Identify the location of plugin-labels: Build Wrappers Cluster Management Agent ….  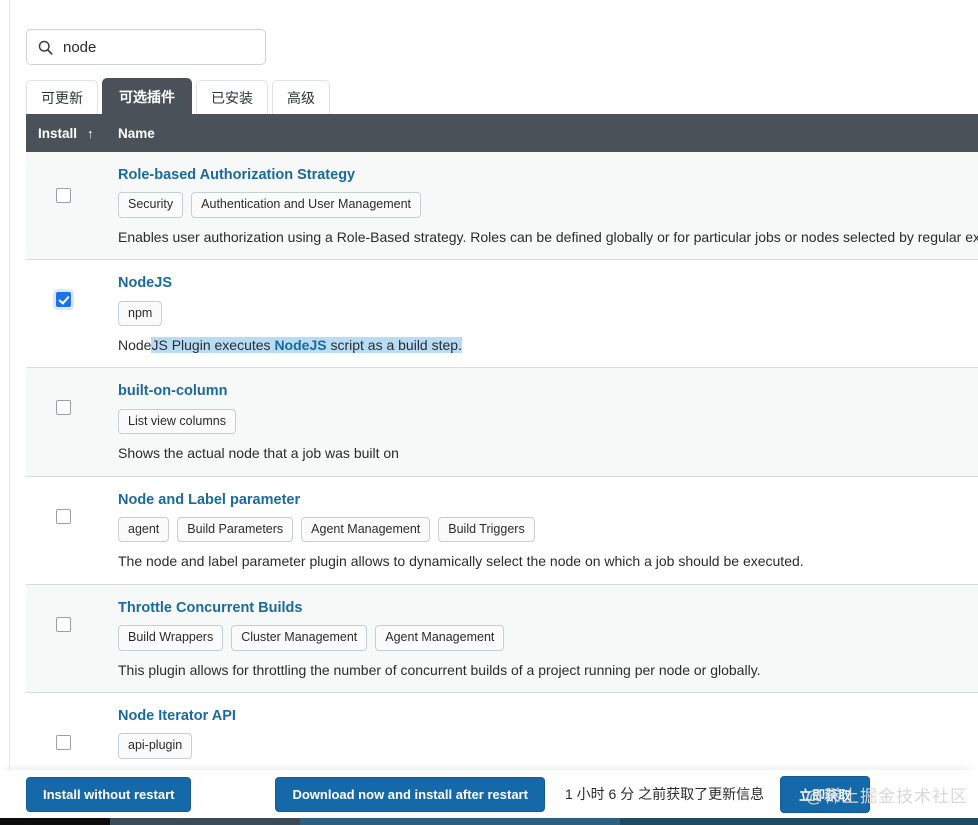
(548, 638).